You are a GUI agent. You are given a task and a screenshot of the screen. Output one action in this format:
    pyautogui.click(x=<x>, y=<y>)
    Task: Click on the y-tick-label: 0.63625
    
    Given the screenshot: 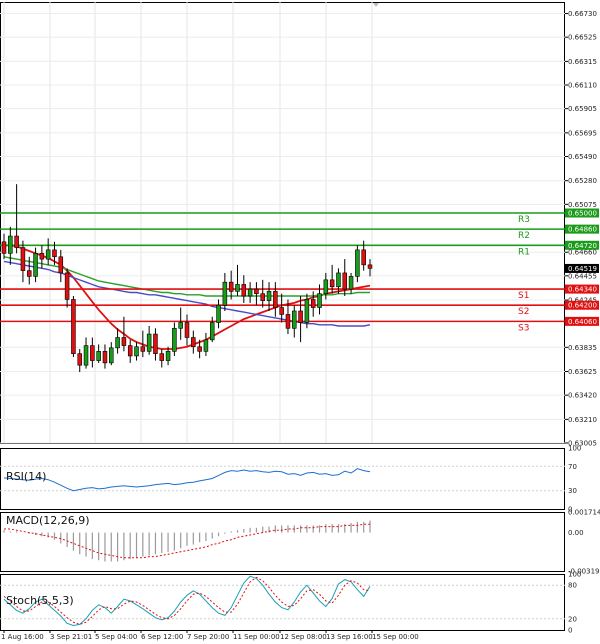 What is the action you would take?
    pyautogui.click(x=582, y=372)
    